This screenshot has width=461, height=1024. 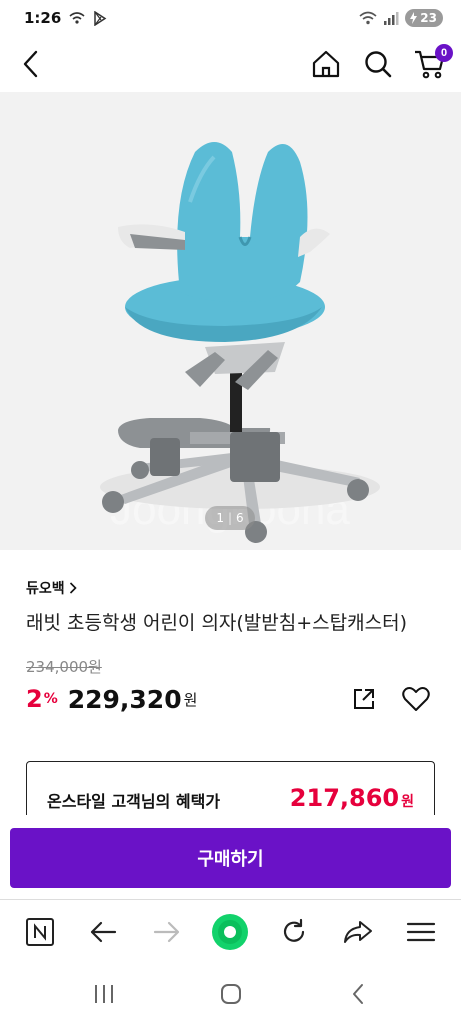 I want to click on image-total-pages: 6, so click(x=240, y=518).